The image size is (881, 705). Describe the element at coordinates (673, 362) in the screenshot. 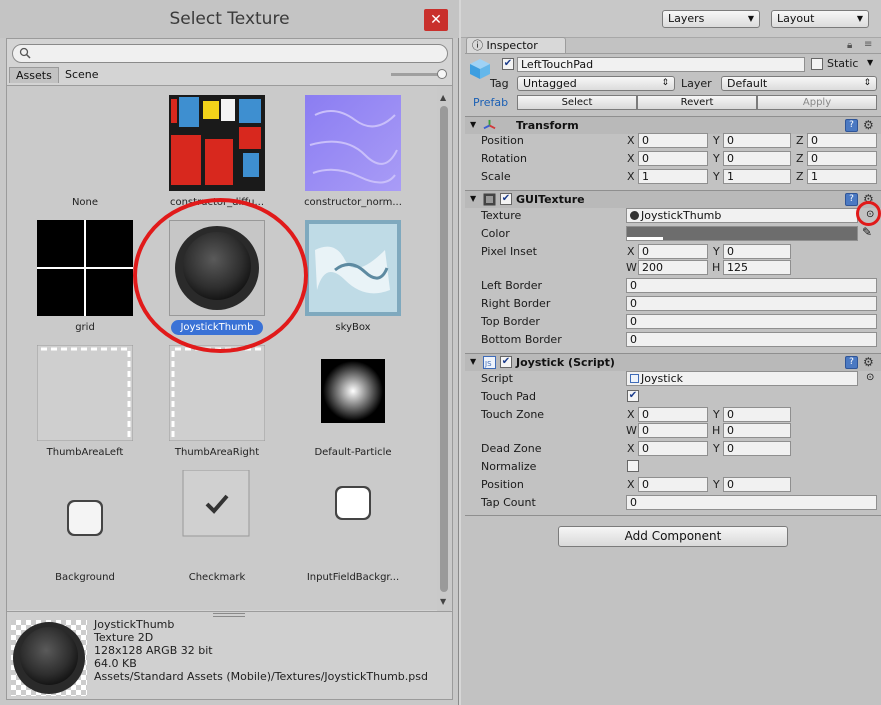

I see `joystick-script-header: ▼ JS ✔ Joystick (Script) ? ⚙` at that location.